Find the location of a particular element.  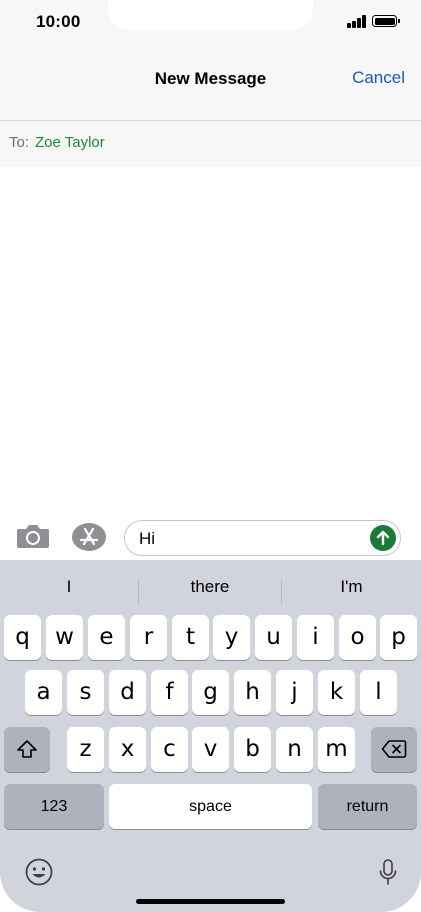

prediction-3: I'm is located at coordinates (351, 587).